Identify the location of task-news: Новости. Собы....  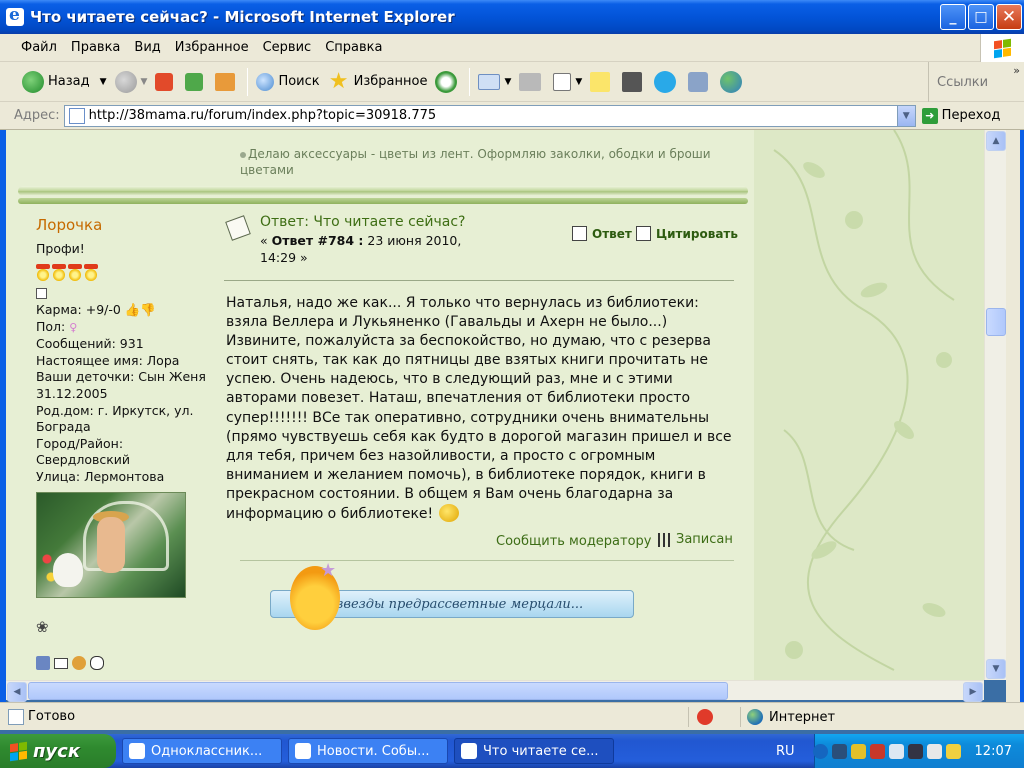
(368, 751).